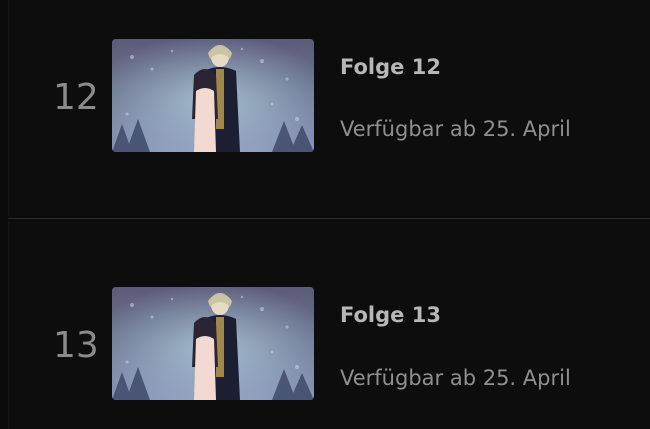  Describe the element at coordinates (390, 315) in the screenshot. I see `episode-title: Folge 13` at that location.